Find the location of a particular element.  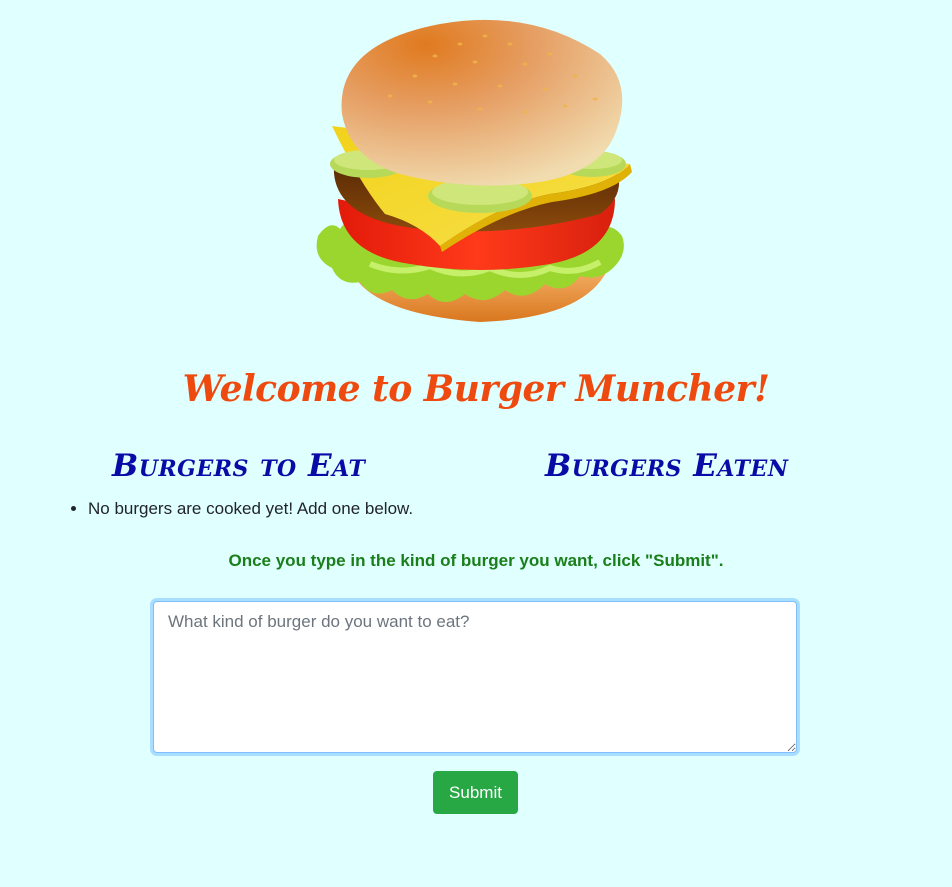

burgers-to-eat-heading: Burgers to Eat is located at coordinates (239, 466).